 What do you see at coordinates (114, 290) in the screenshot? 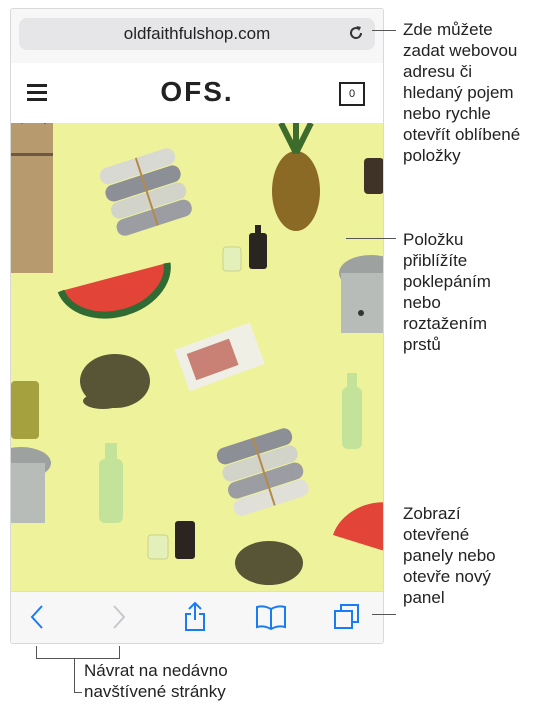
I see `watermelon-slice` at bounding box center [114, 290].